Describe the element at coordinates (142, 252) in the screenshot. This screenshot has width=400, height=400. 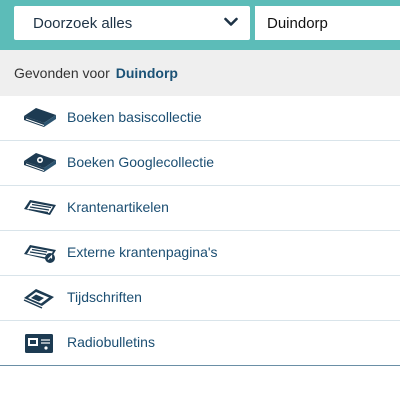
I see `result-item-label: Externe krantenpagina's` at that location.